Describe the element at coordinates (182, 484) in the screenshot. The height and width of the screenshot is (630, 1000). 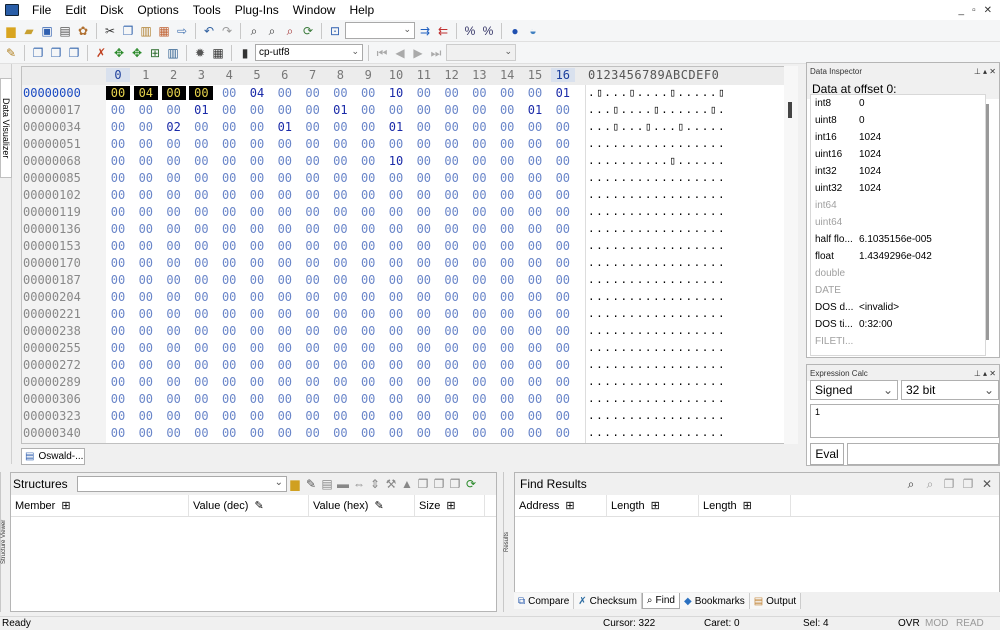
I see `structure-select: ⌄` at that location.